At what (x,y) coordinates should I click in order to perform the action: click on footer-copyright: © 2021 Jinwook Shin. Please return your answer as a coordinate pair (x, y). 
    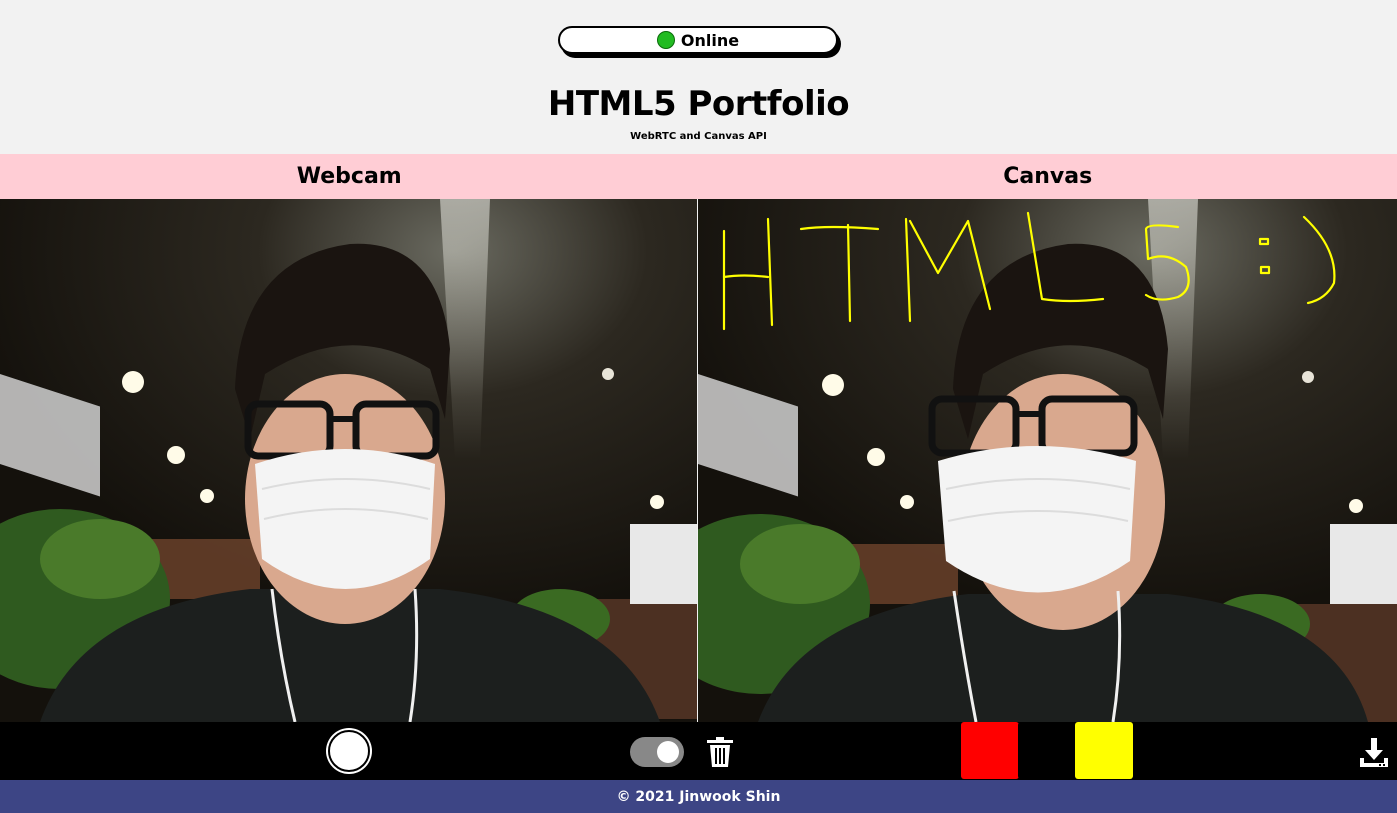
    Looking at the image, I should click on (698, 797).